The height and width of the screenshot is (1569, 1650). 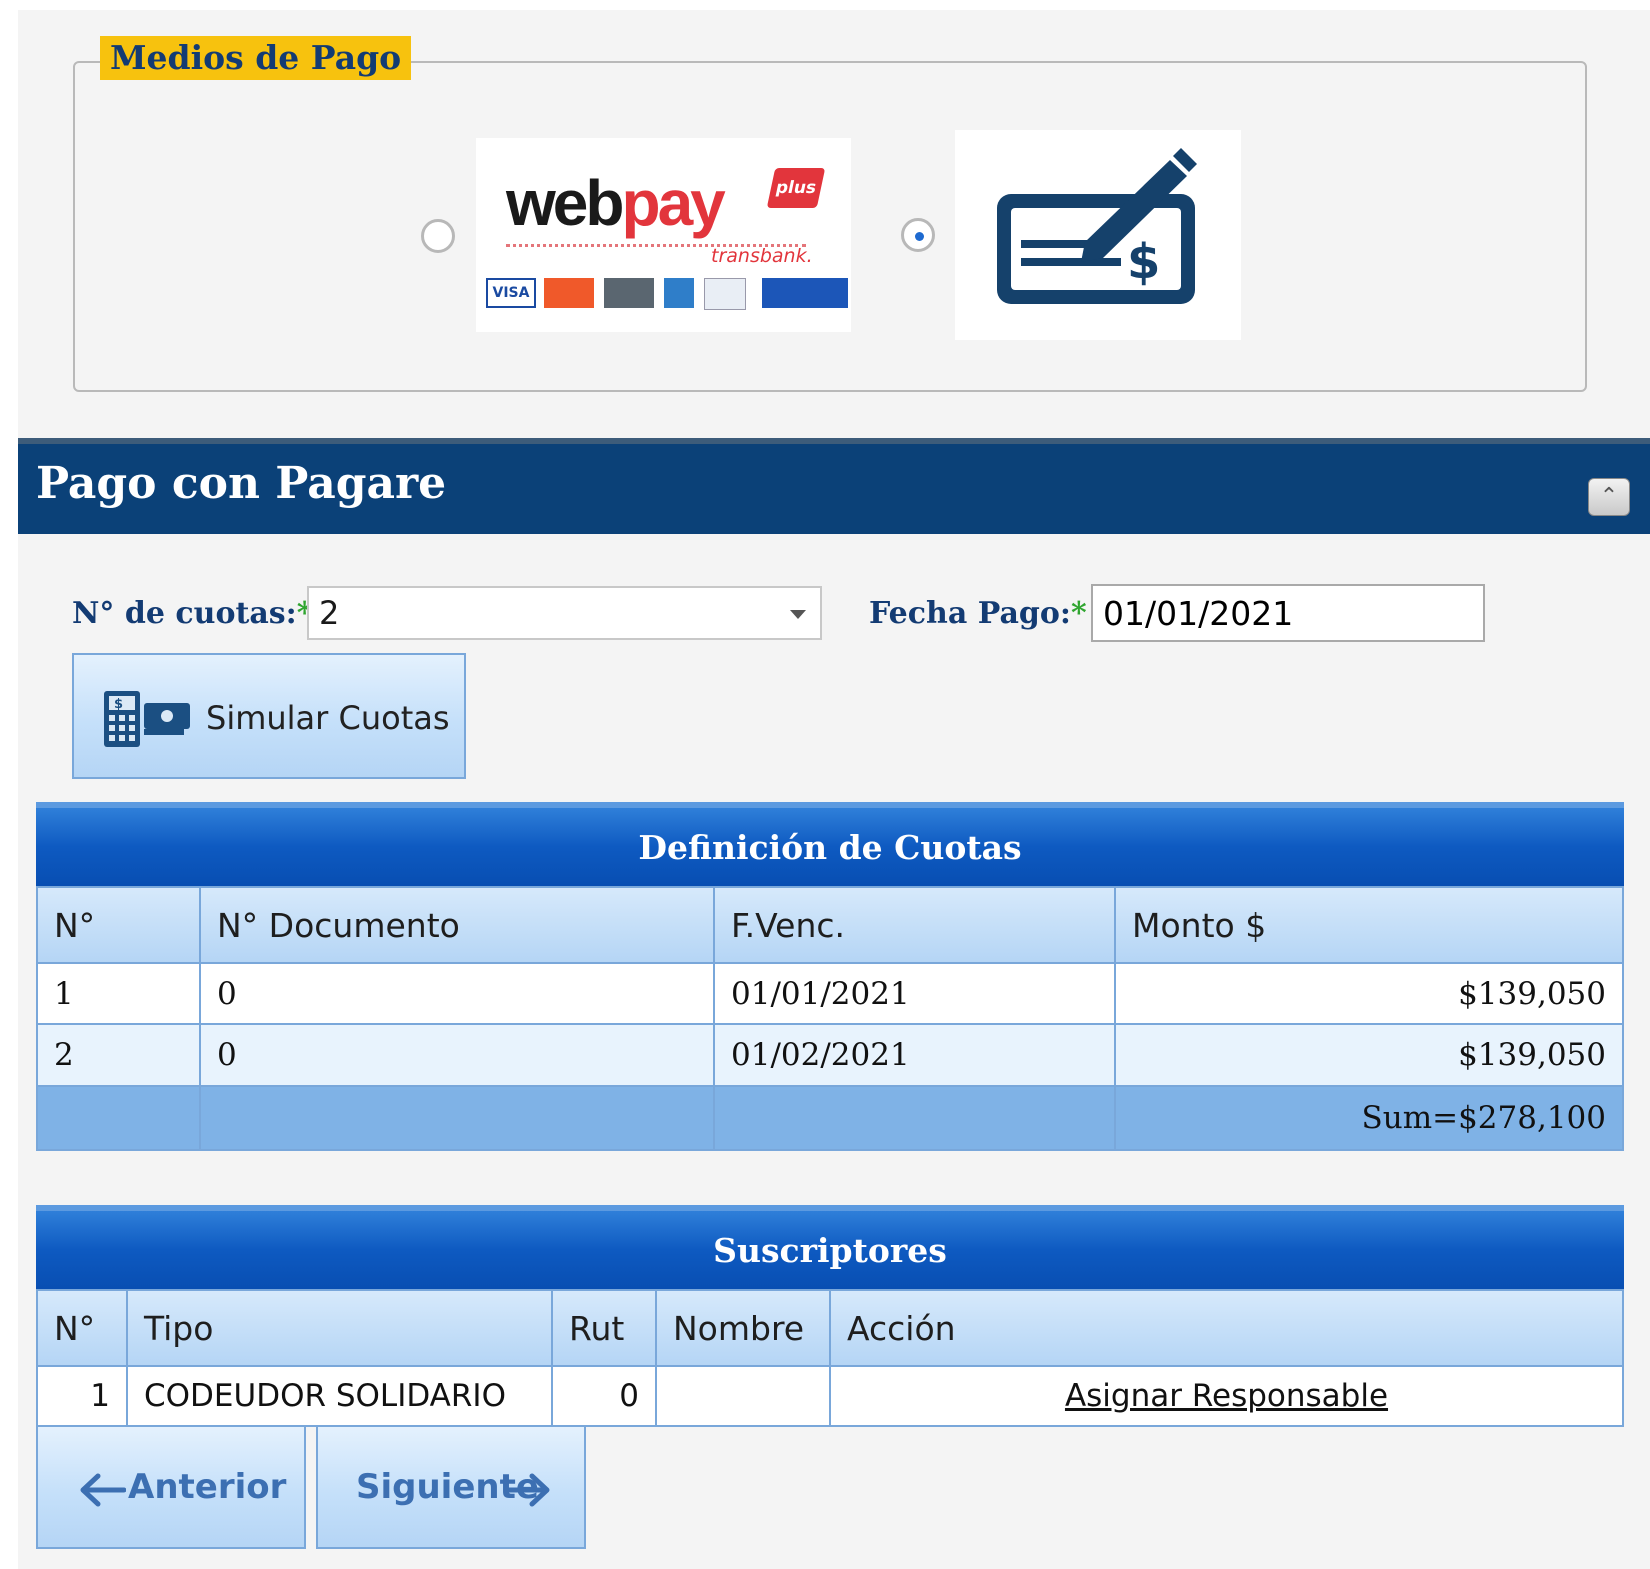 I want to click on col-header: Rut, so click(x=604, y=1328).